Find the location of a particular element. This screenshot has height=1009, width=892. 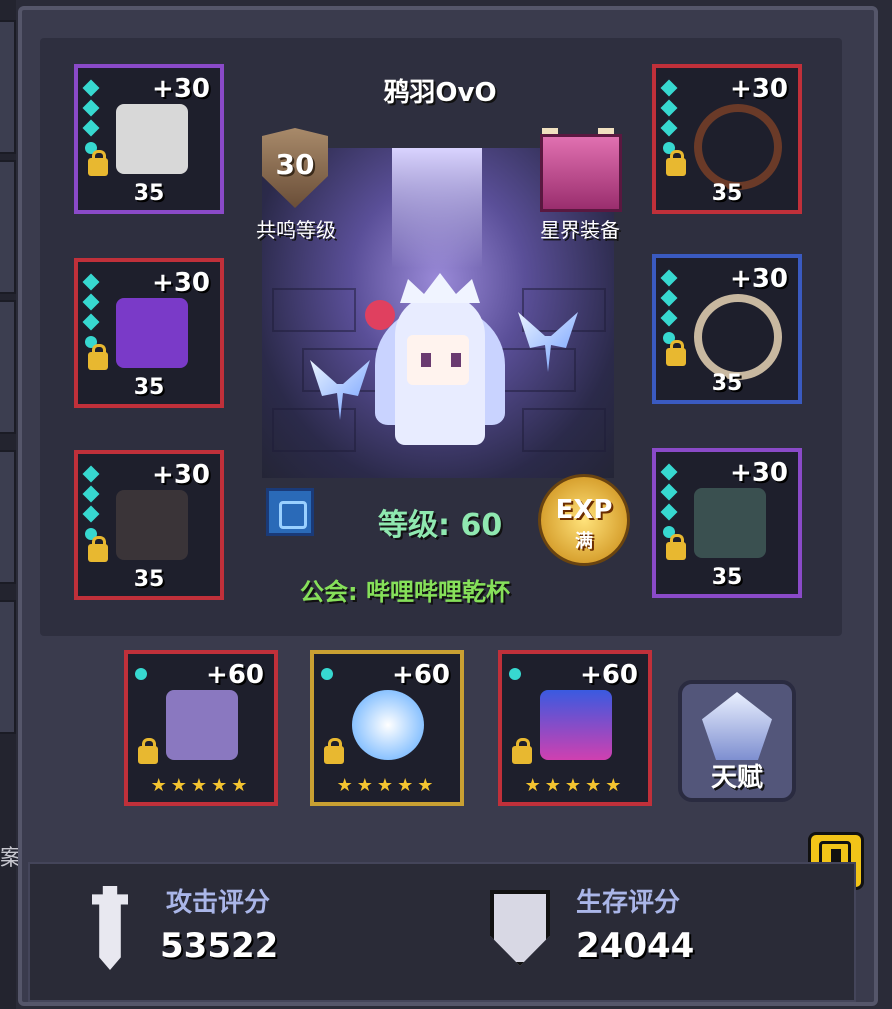

equip-slot-armor: +30 35 is located at coordinates (149, 525).